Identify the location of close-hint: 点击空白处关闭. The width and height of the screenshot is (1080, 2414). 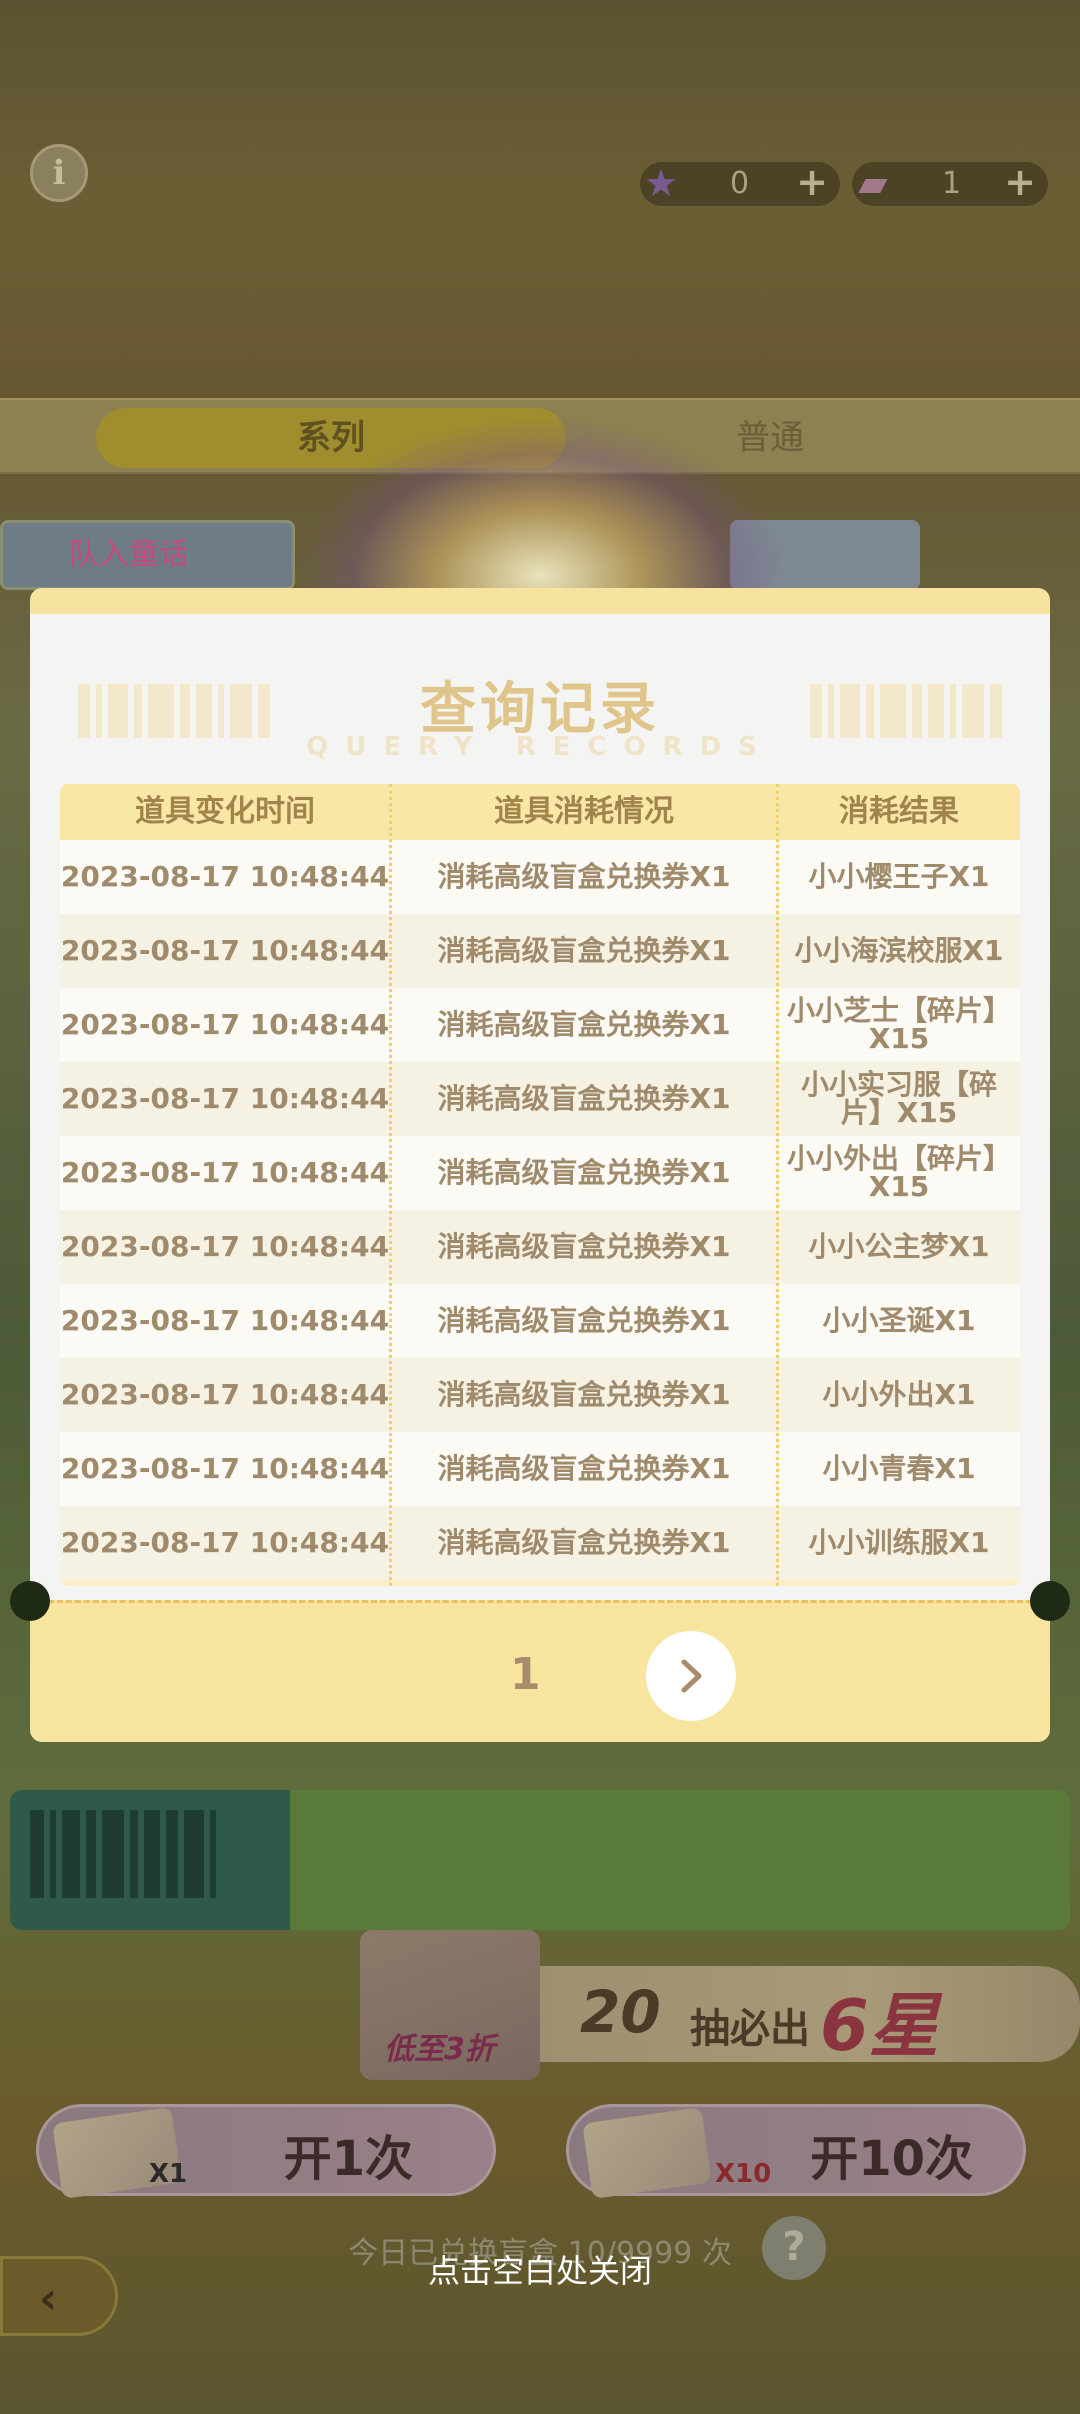
(540, 2269).